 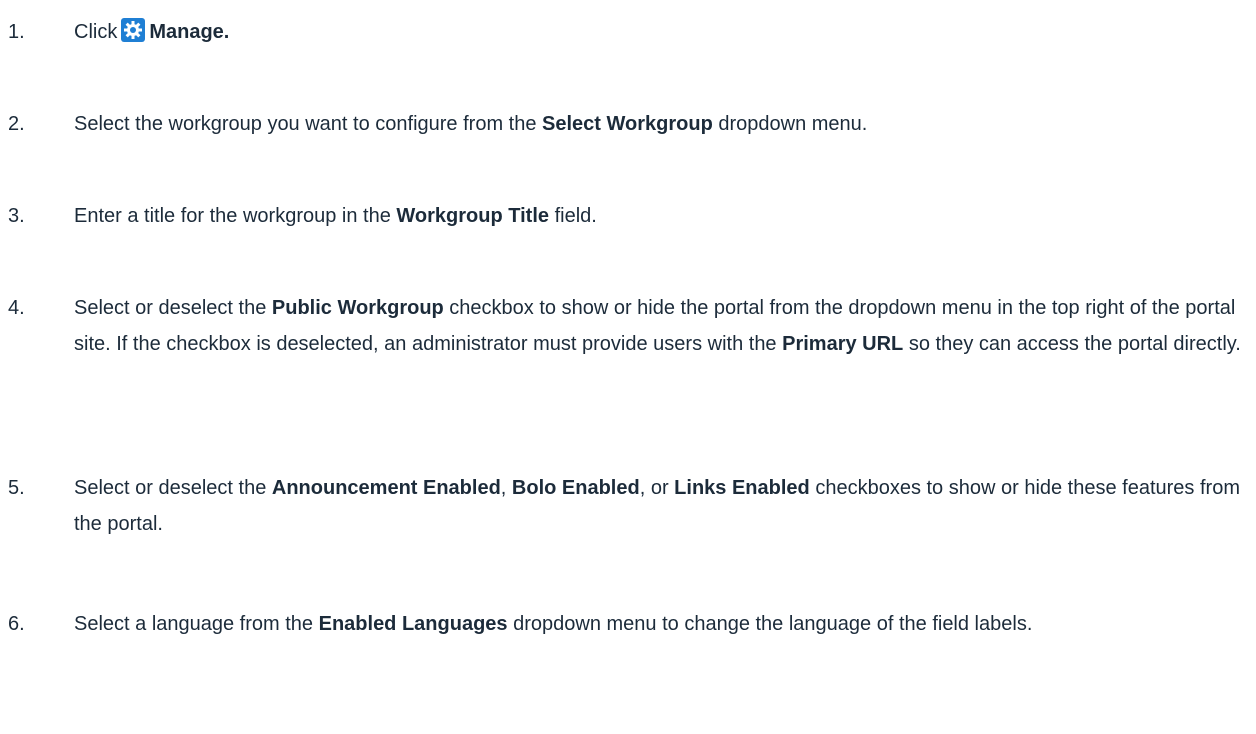 I want to click on step-number: 2., so click(x=16, y=124).